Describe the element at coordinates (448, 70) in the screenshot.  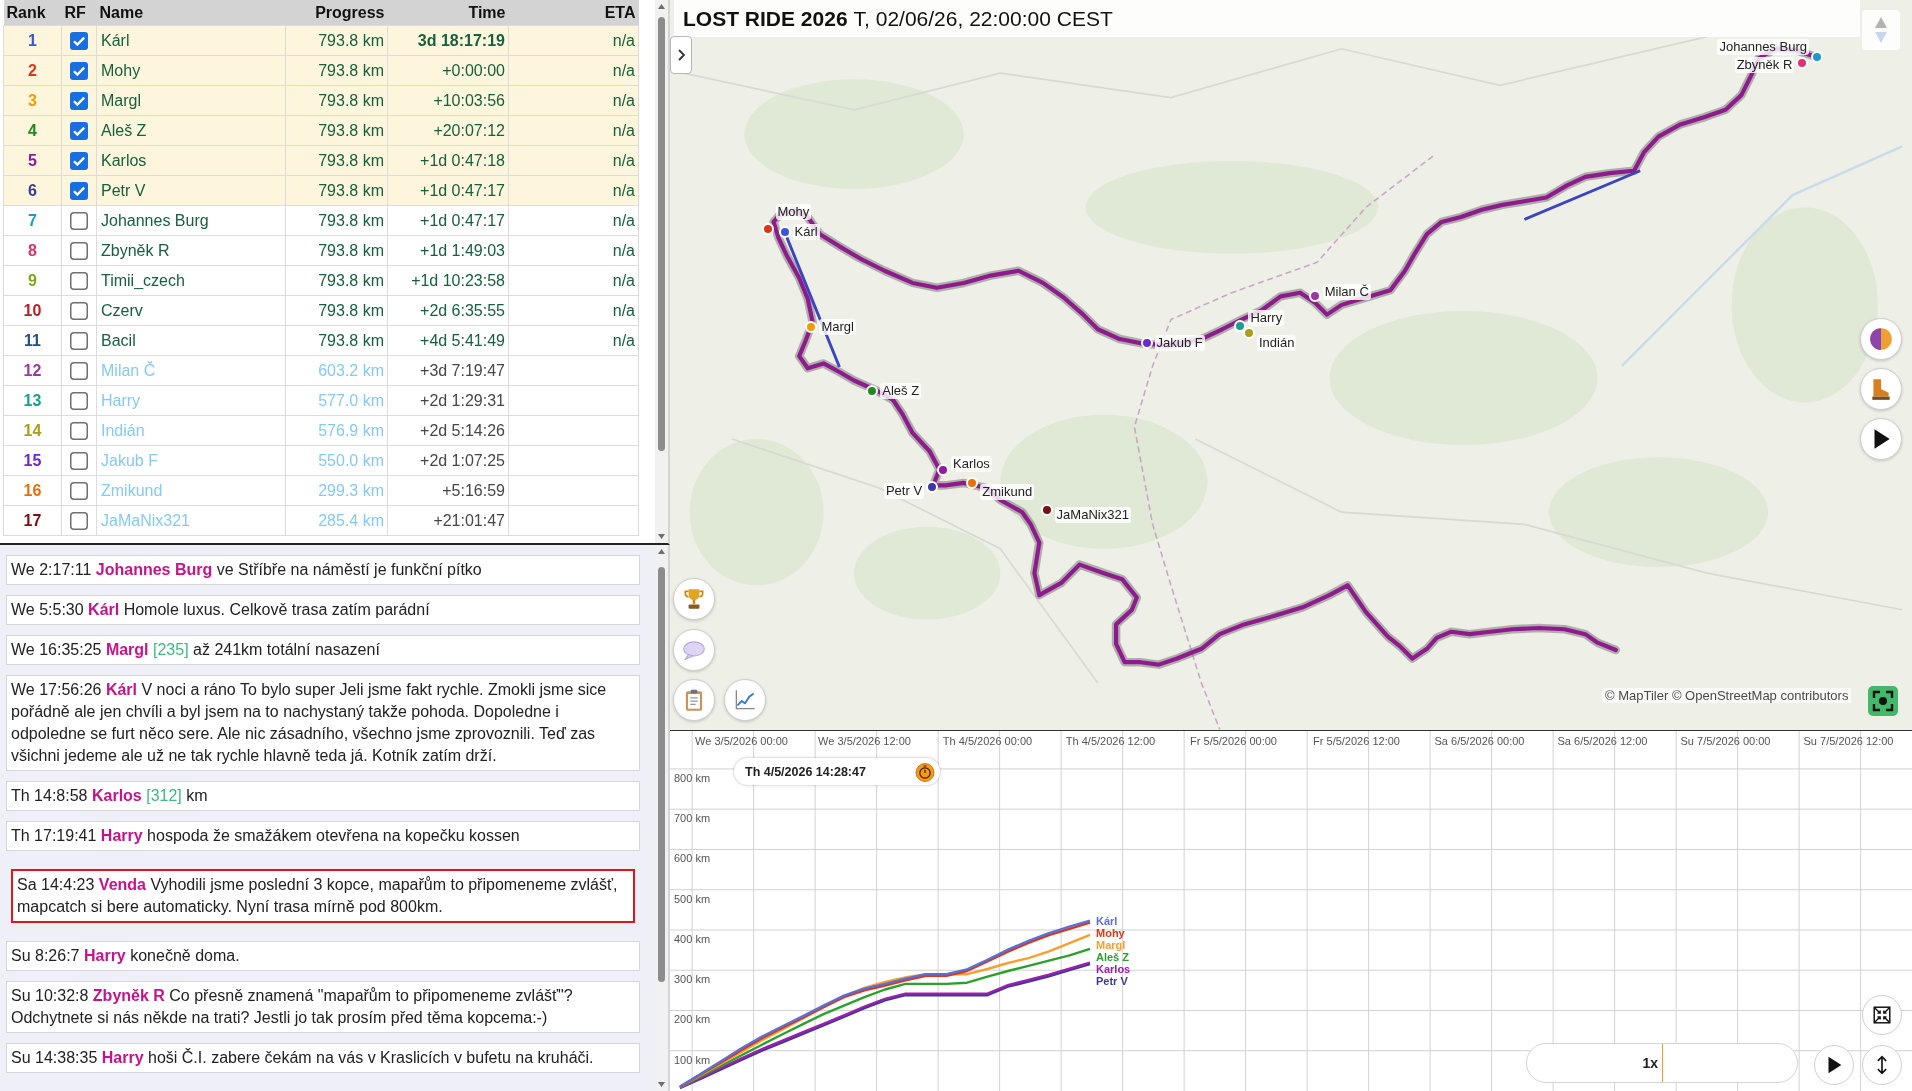
I see `time-cell: +0:00:00` at that location.